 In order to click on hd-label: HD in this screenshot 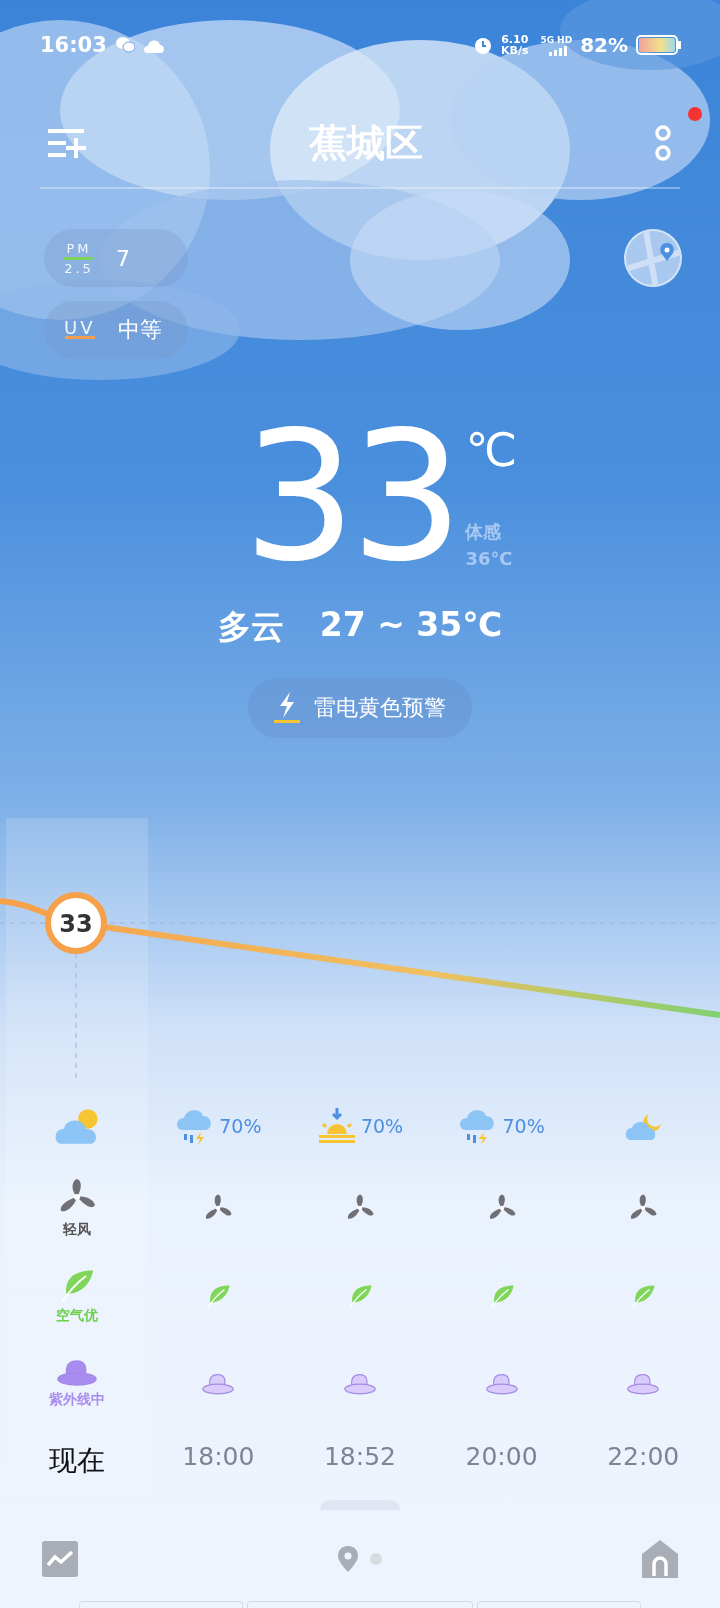, I will do `click(565, 40)`.